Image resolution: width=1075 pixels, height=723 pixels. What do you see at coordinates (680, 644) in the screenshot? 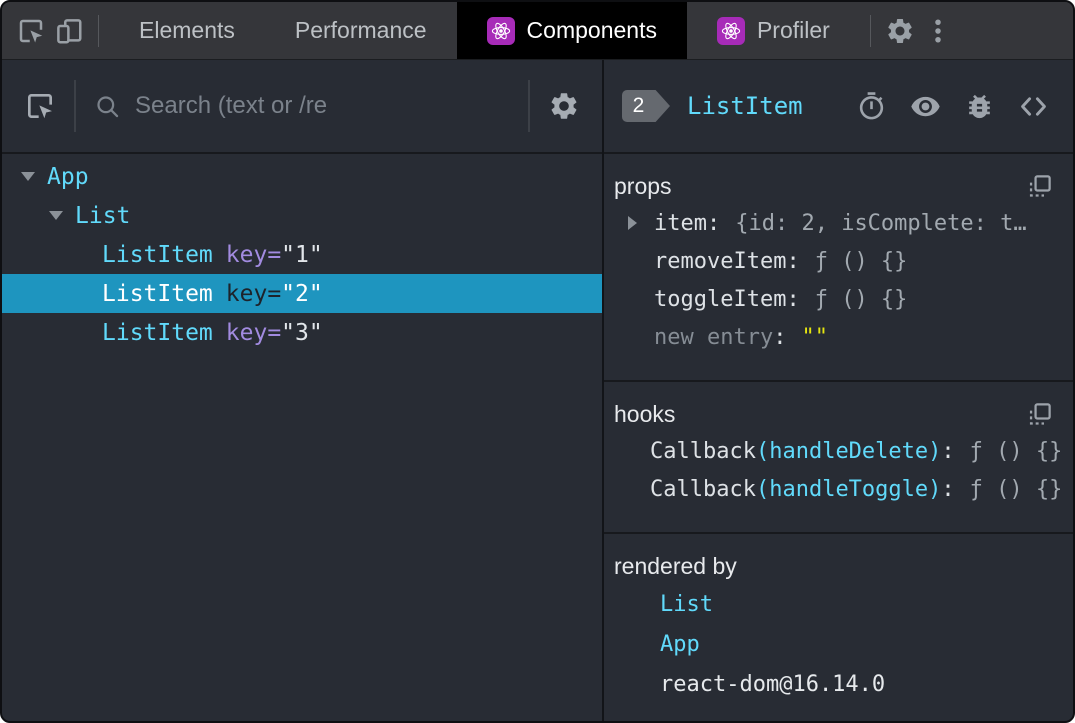
I see `owner-link-app: App` at bounding box center [680, 644].